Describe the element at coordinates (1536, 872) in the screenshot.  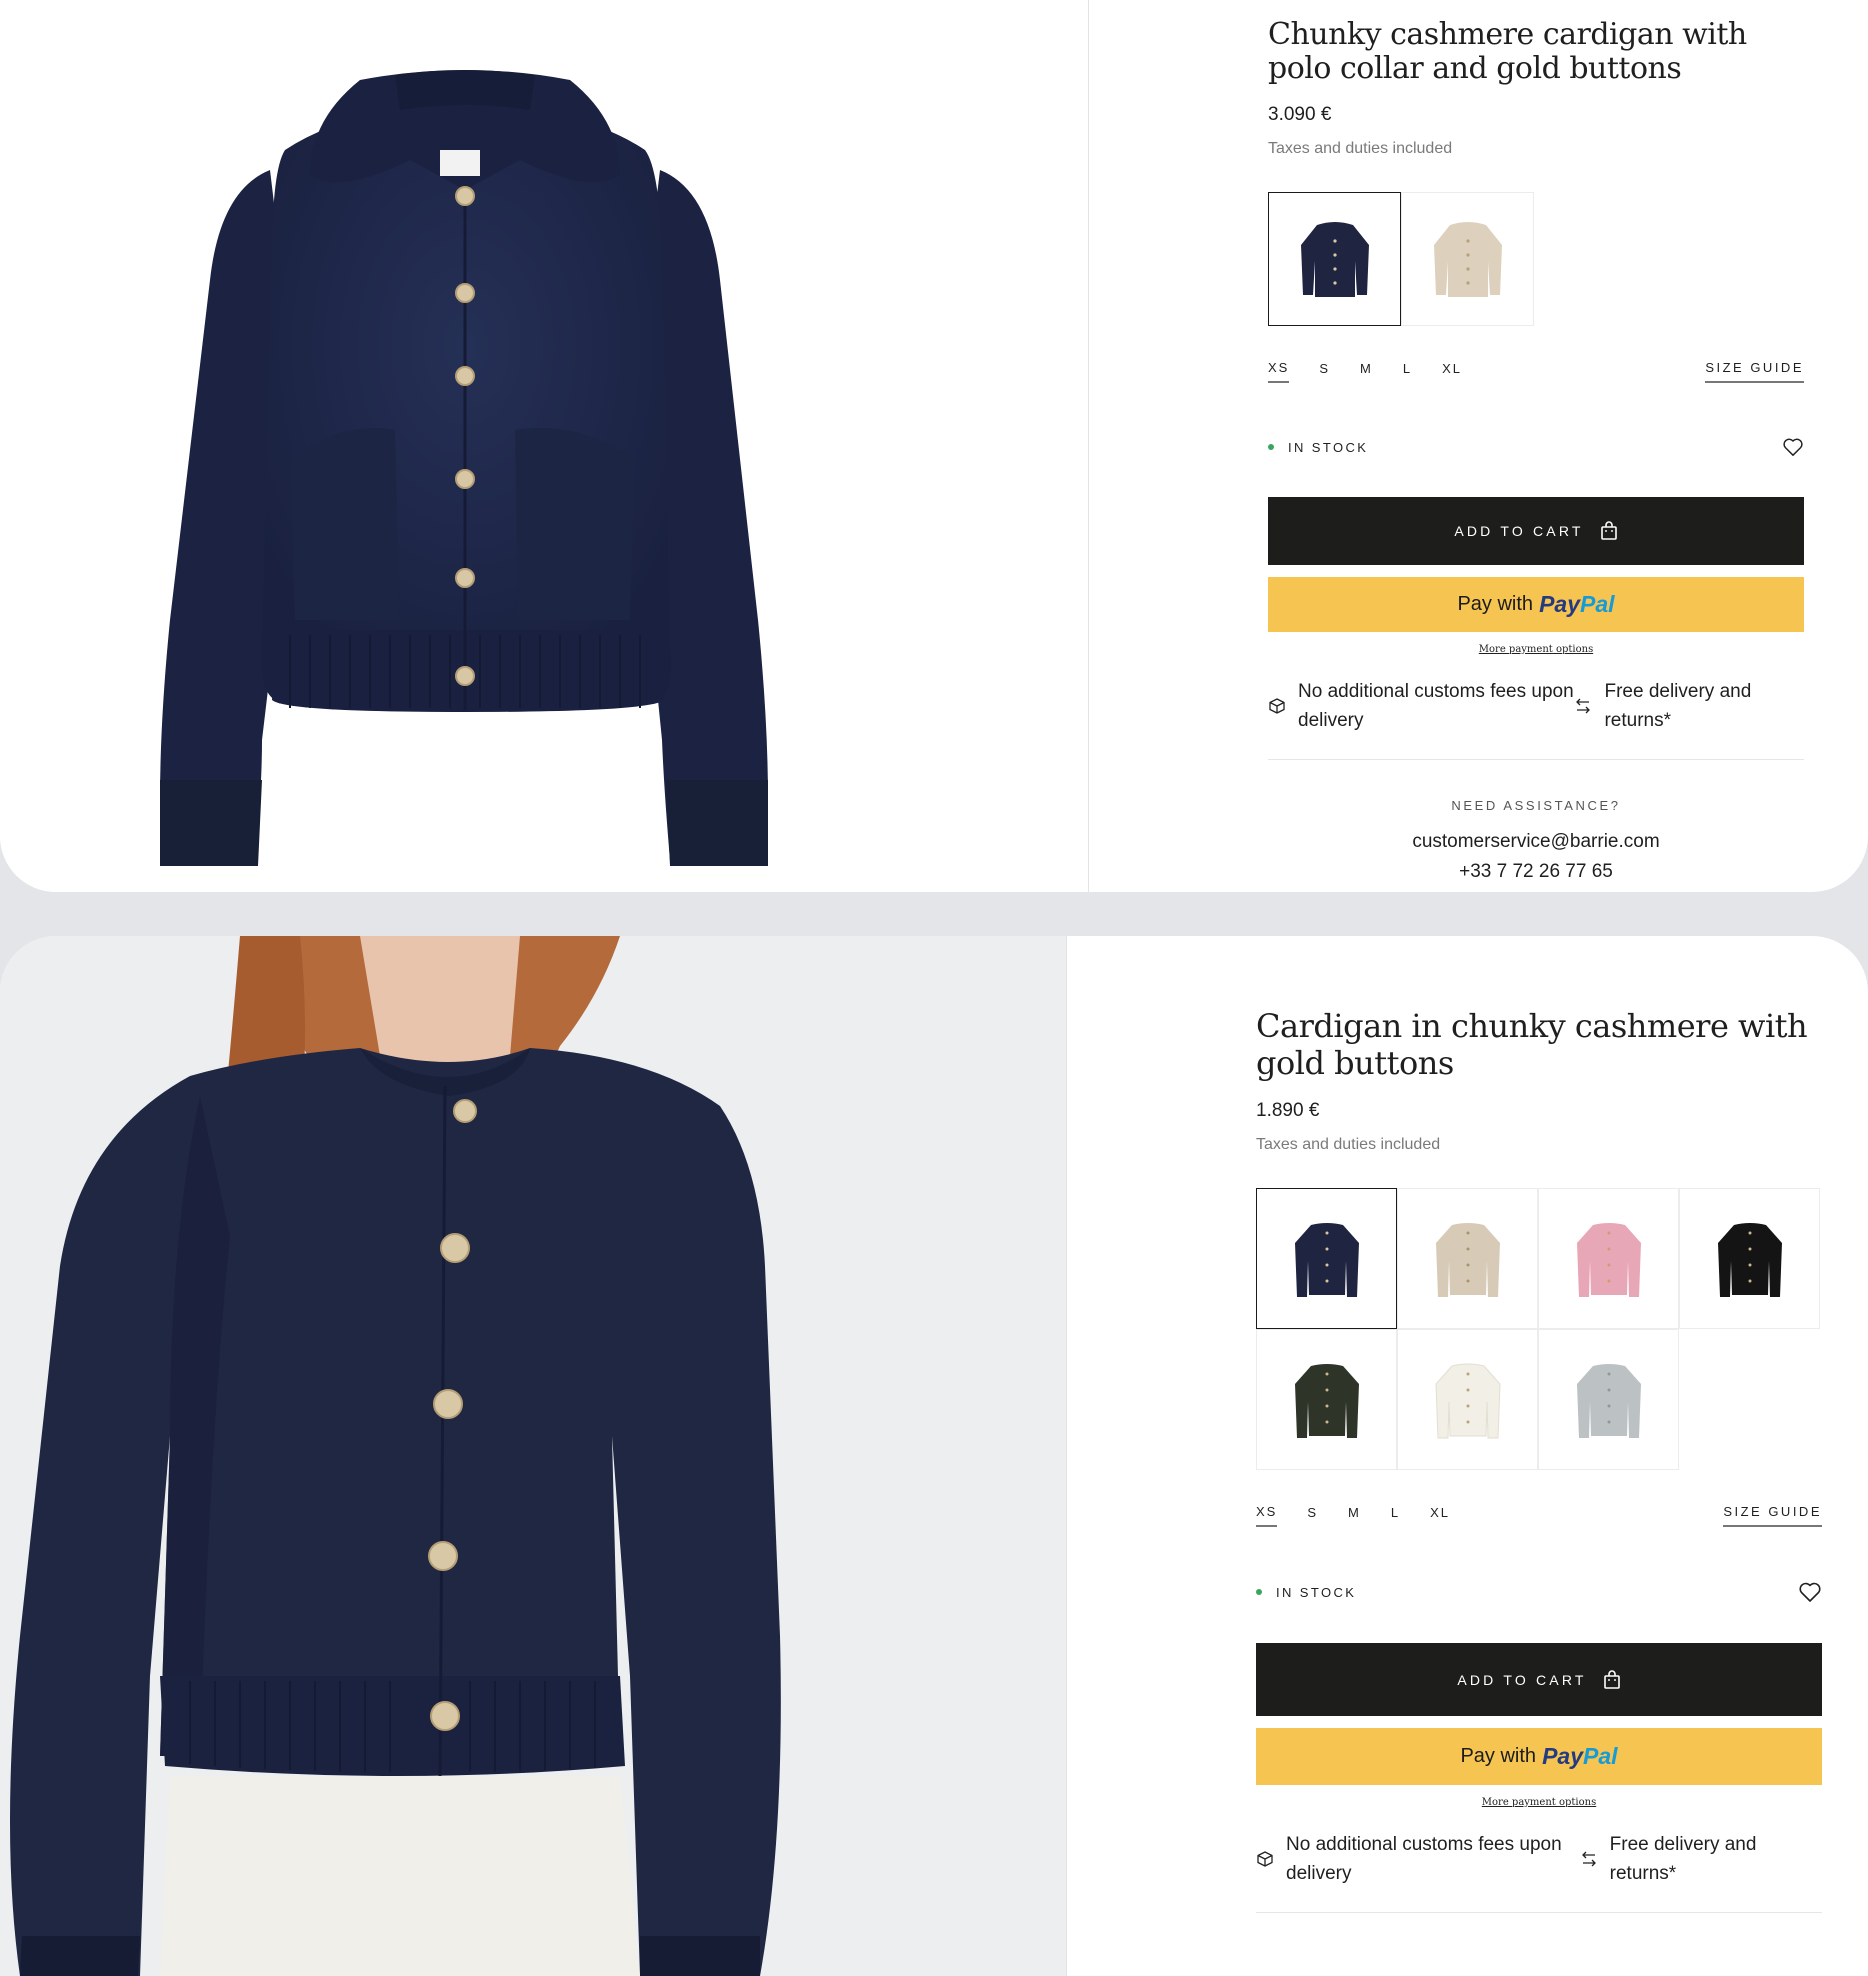
I see `customer-service-phone: +33 7 72 26 77 65` at that location.